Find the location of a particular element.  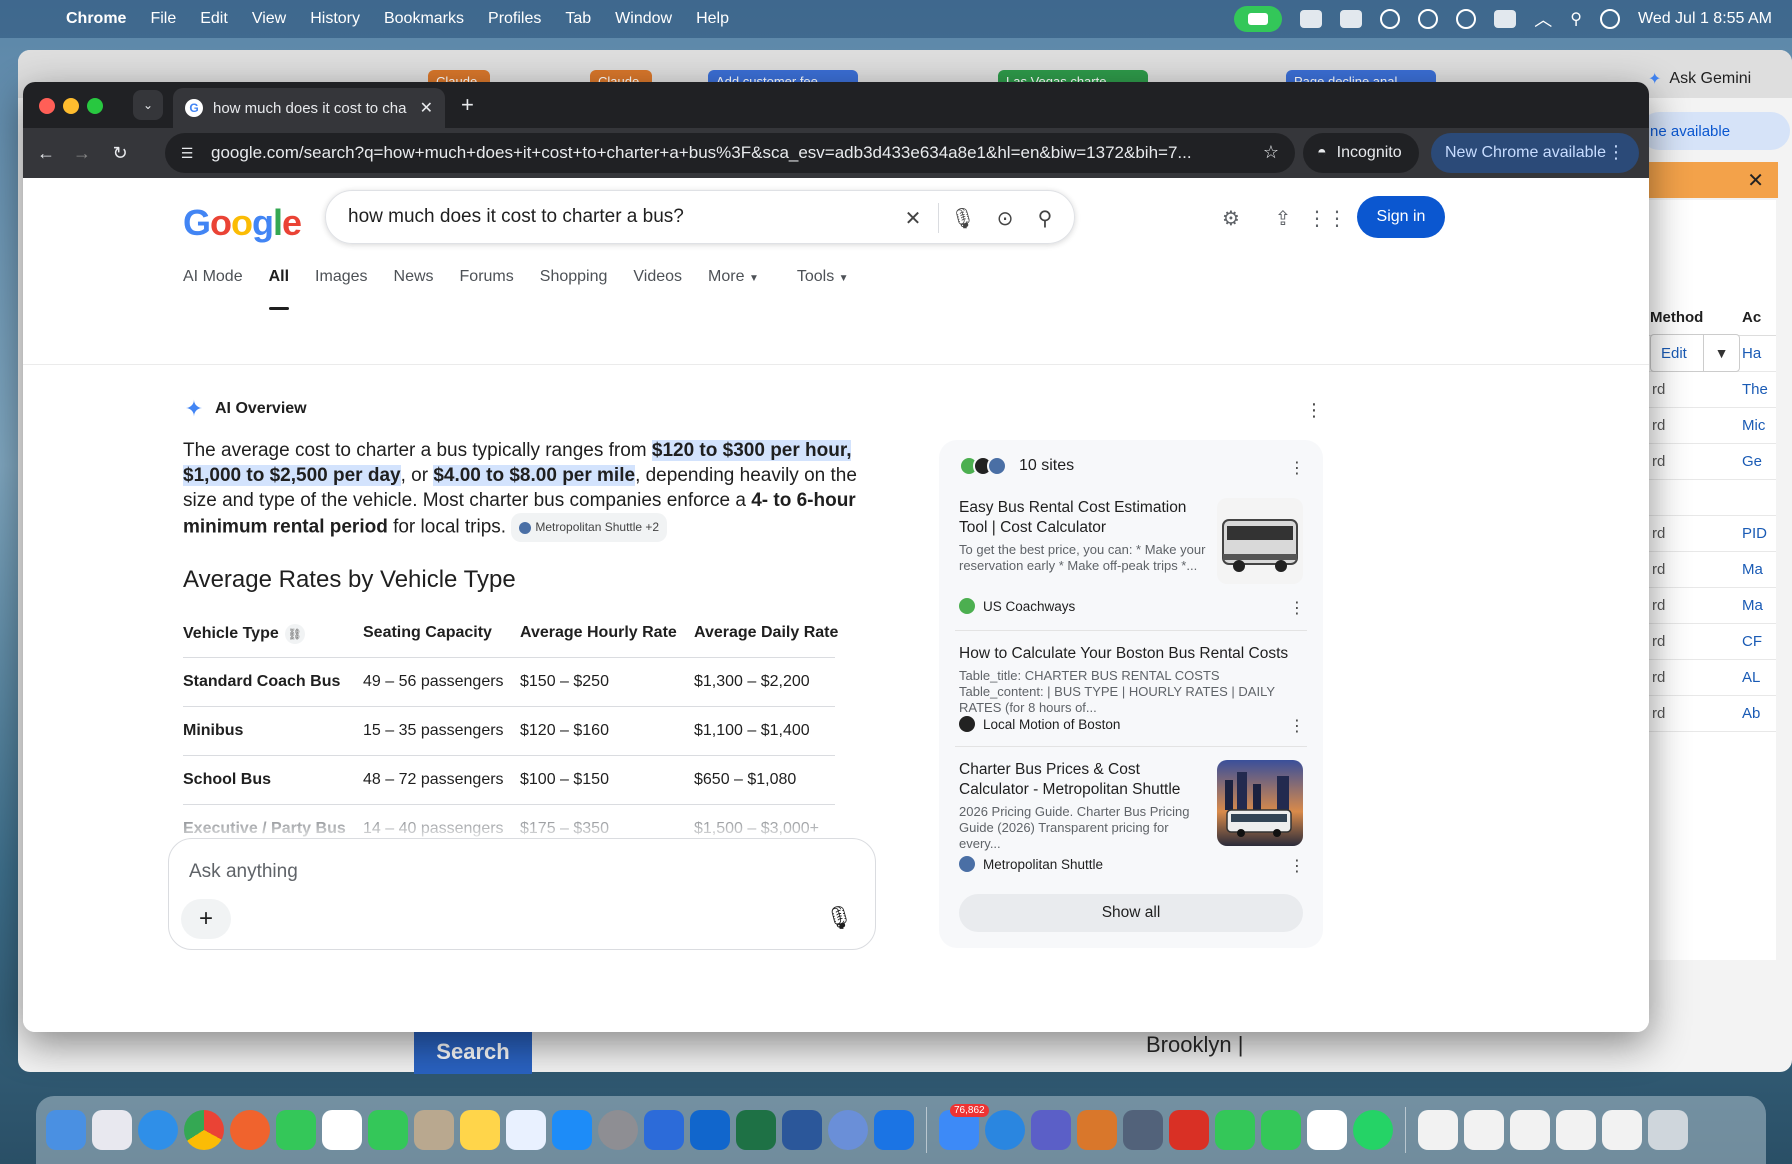

launchpad-icon is located at coordinates (112, 1130).